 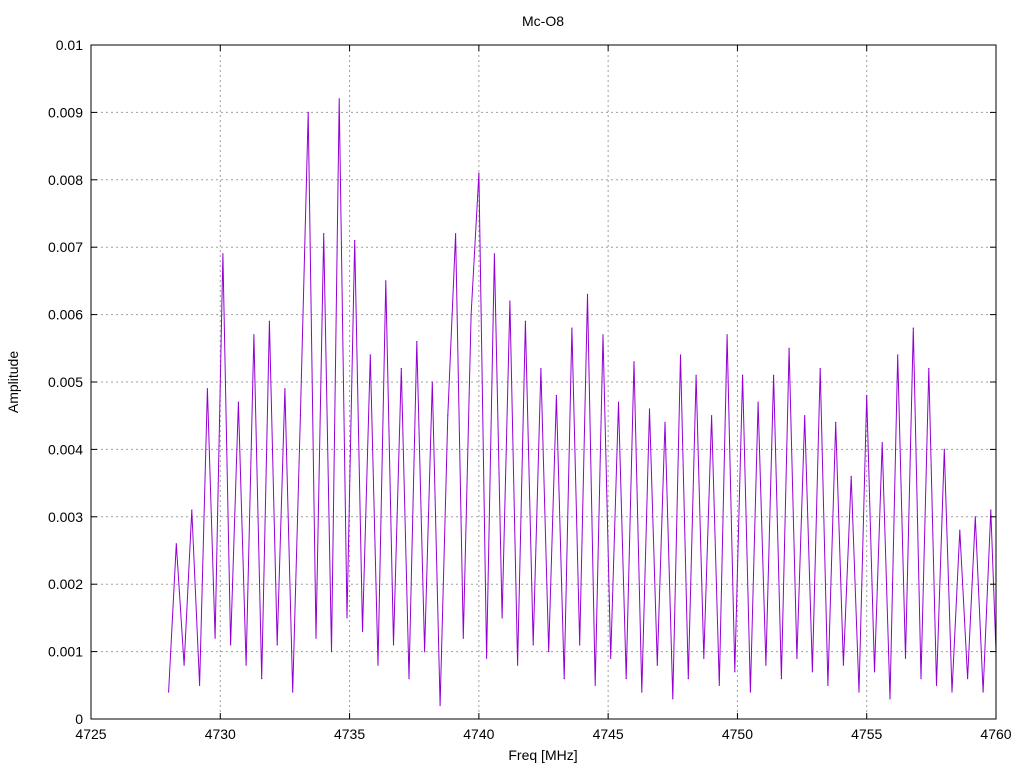 What do you see at coordinates (65, 517) in the screenshot?
I see `y-tick-label: 0.003` at bounding box center [65, 517].